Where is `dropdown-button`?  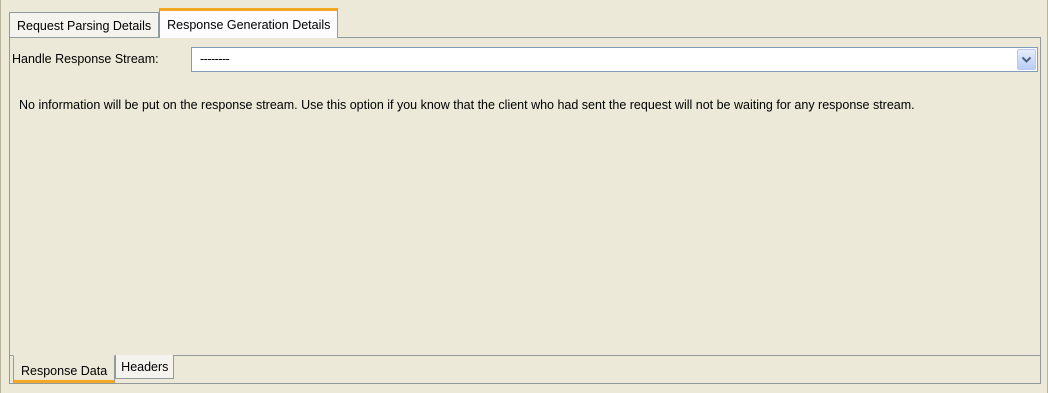
dropdown-button is located at coordinates (1026, 59).